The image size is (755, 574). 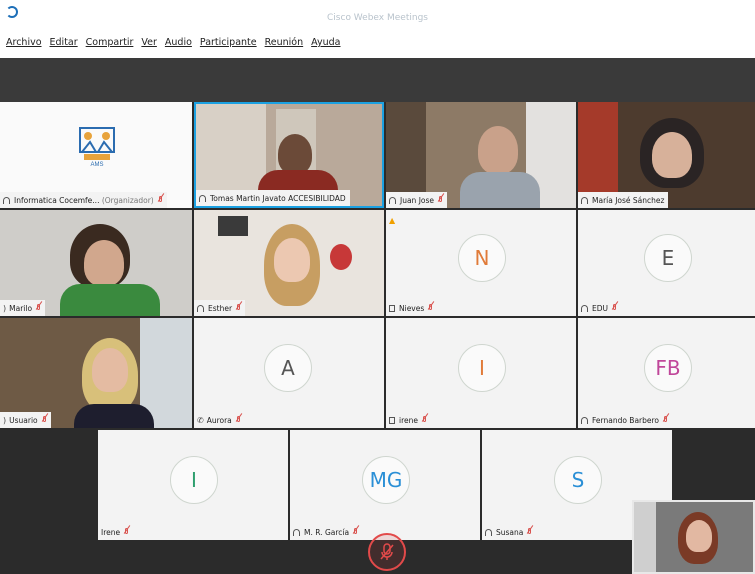 What do you see at coordinates (200, 420) in the screenshot?
I see `phone-call-icon: ✆` at bounding box center [200, 420].